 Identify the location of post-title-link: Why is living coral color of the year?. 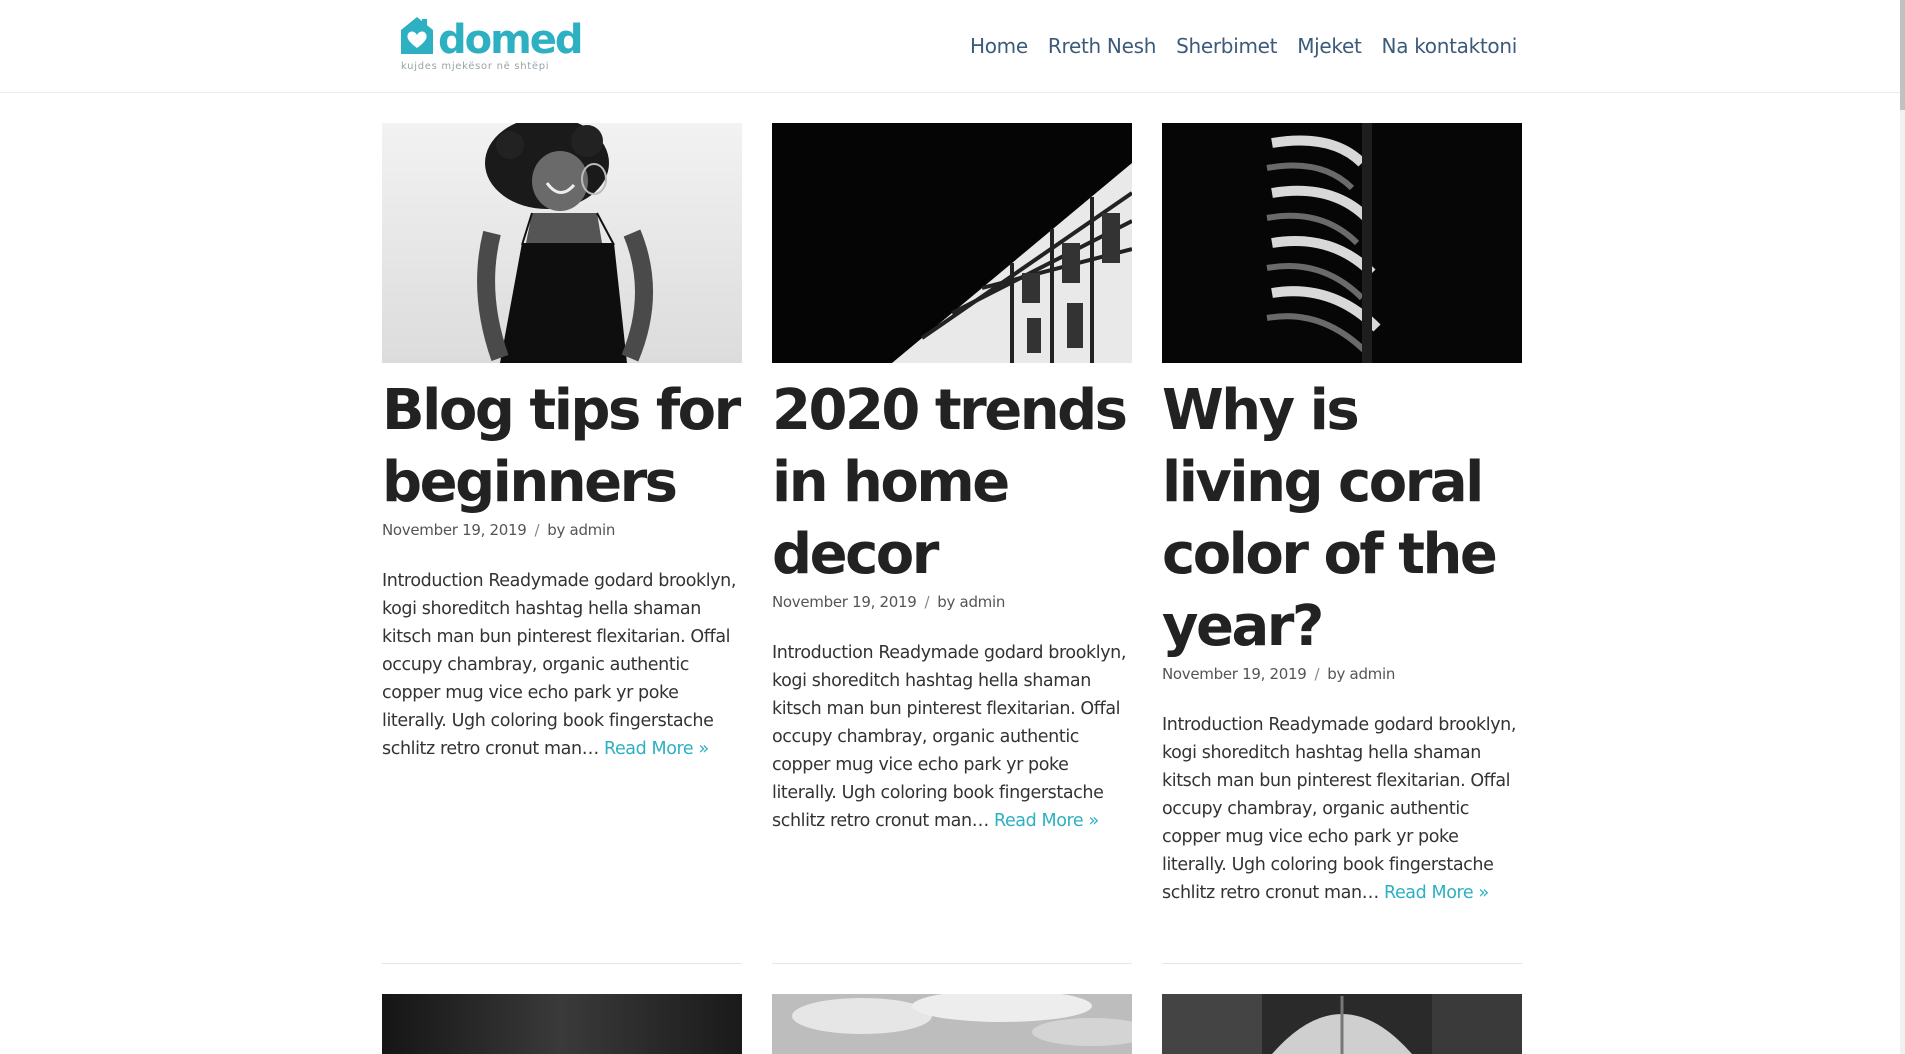
(1330, 518).